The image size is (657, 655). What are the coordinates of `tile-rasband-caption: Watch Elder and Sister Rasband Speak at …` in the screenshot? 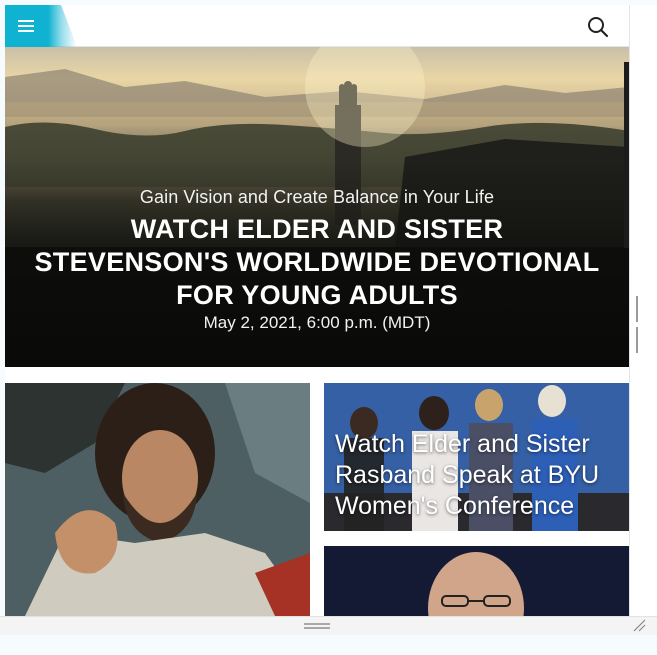 It's located at (467, 475).